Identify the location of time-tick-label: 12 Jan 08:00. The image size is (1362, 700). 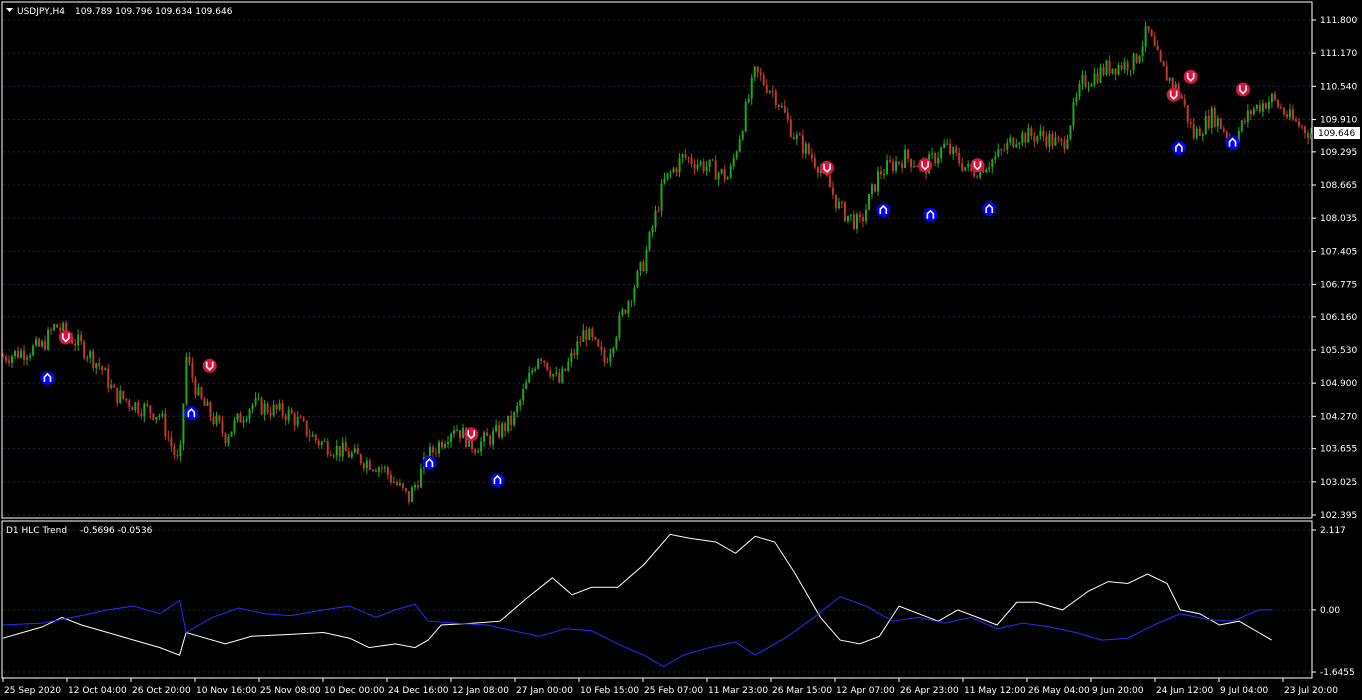
(480, 691).